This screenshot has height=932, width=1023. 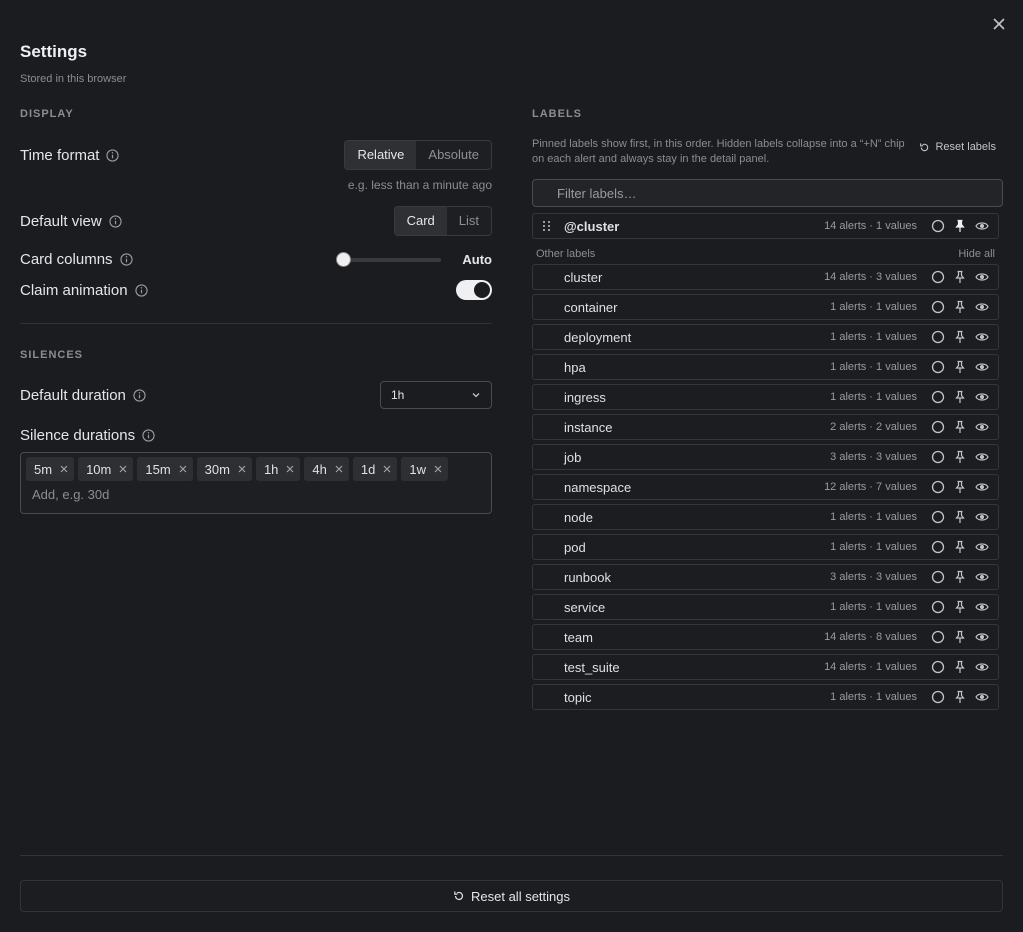 I want to click on duration-chips: 5m 10m 15m 30m 1h 4h 1d 1w, so click(x=256, y=469).